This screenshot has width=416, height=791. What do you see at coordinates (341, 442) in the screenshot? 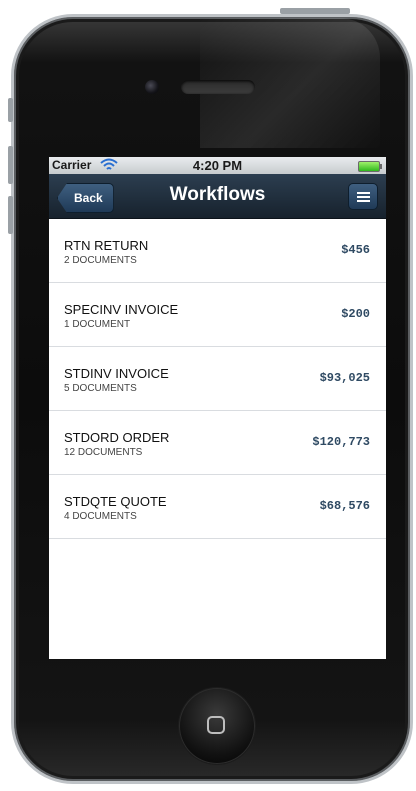
I see `workflow-amount: $120,773` at bounding box center [341, 442].